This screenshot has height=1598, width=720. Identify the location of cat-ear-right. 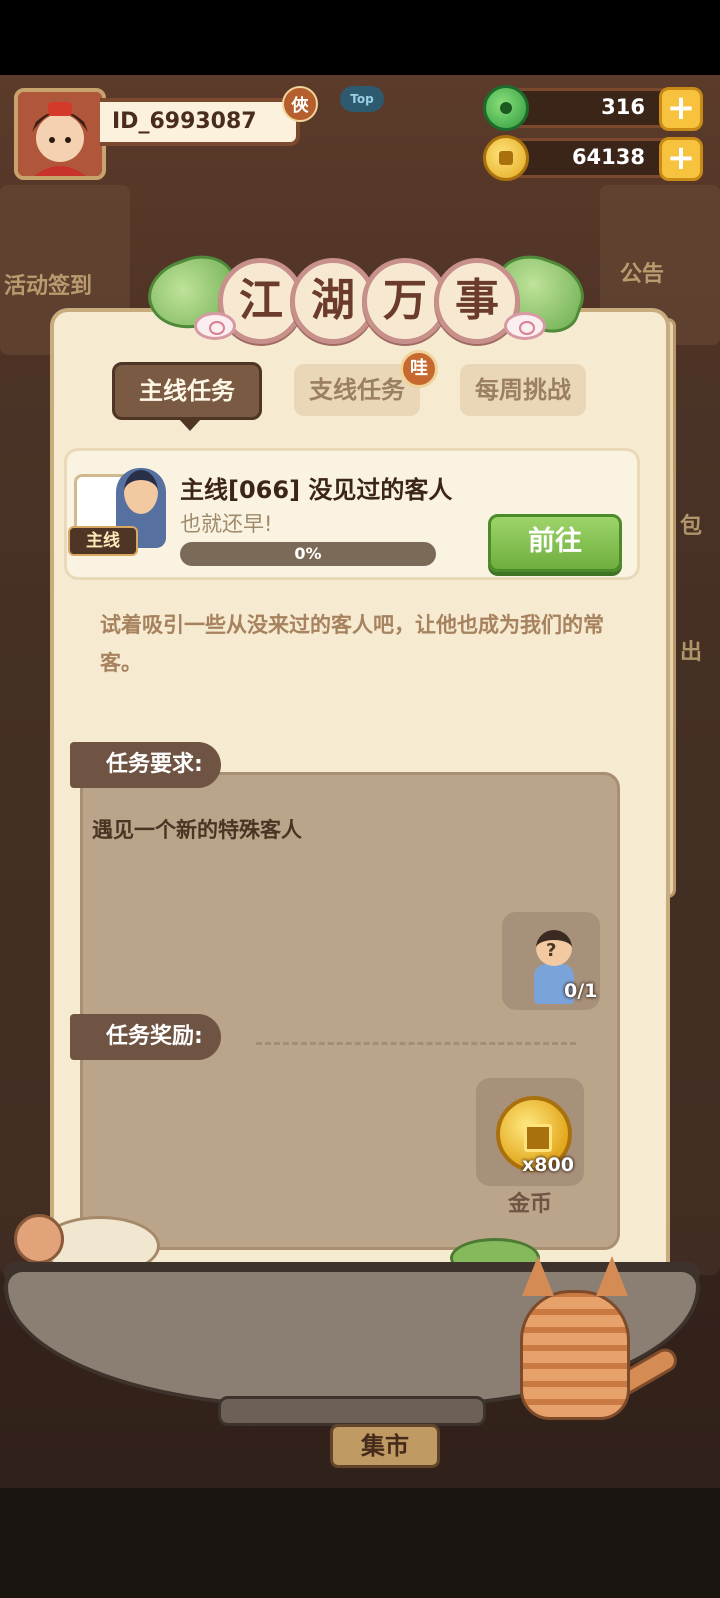
(612, 1276).